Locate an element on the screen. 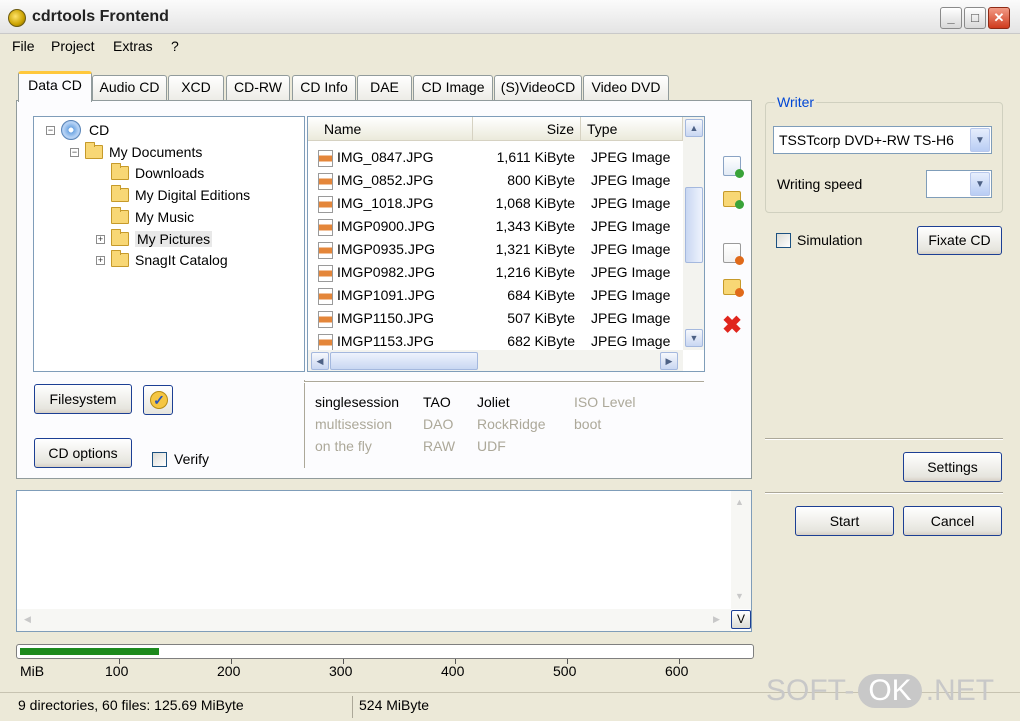 This screenshot has width=1020, height=721. simulation-checkbox is located at coordinates (783, 240).